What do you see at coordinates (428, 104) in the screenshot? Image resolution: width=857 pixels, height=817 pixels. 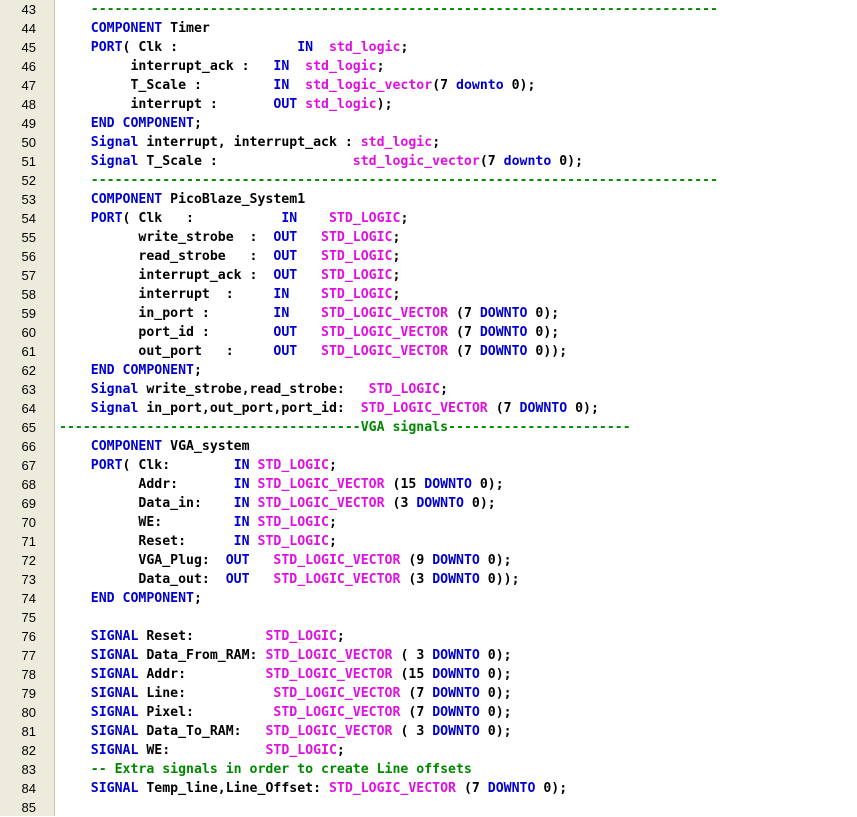 I see `code-line: 48 interrupt : OUT std_logic);` at bounding box center [428, 104].